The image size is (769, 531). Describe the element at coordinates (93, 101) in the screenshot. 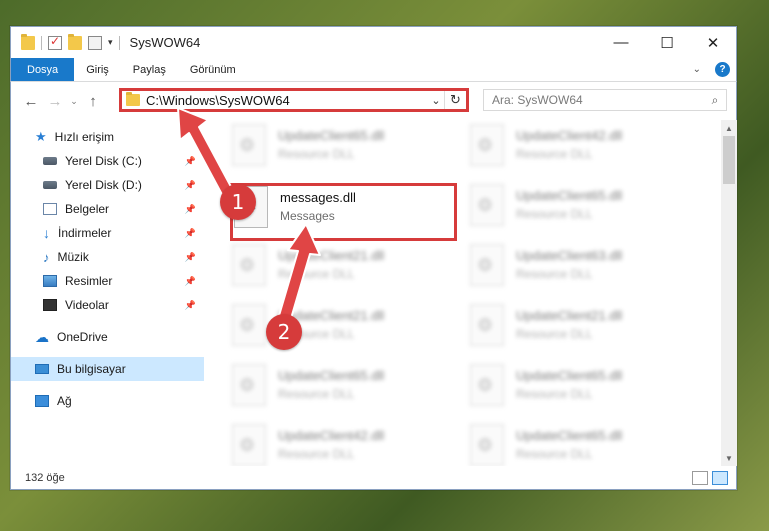

I see `up-button: ↑` at that location.